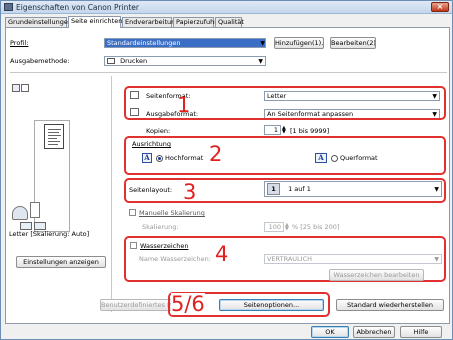 Image resolution: width=453 pixels, height=340 pixels. What do you see at coordinates (321, 158) in the screenshot?
I see `landscape-icon: A` at bounding box center [321, 158].